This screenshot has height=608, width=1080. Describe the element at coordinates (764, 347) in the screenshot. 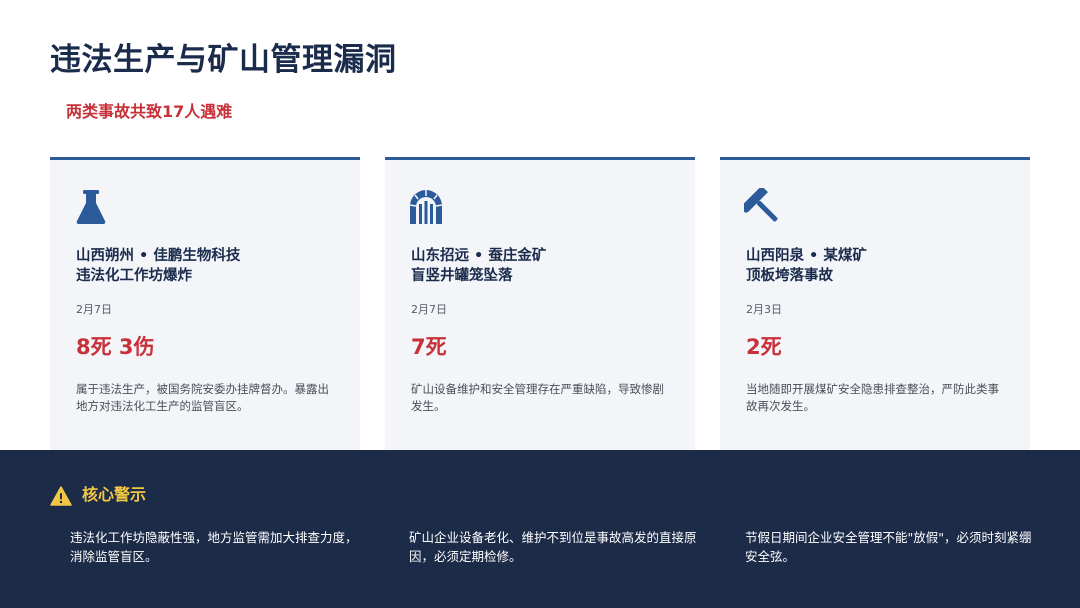

I see `incident-casualties: 2死` at that location.